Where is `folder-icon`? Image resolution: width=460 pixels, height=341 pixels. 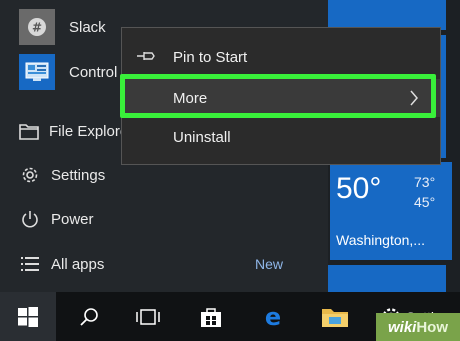
folder-icon is located at coordinates (335, 317).